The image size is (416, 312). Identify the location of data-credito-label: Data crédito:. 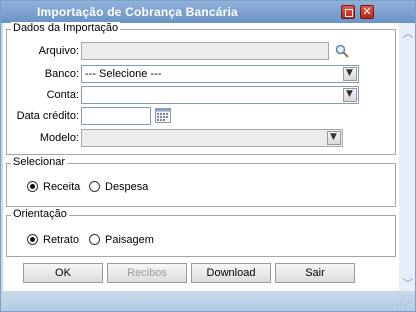
(47, 116).